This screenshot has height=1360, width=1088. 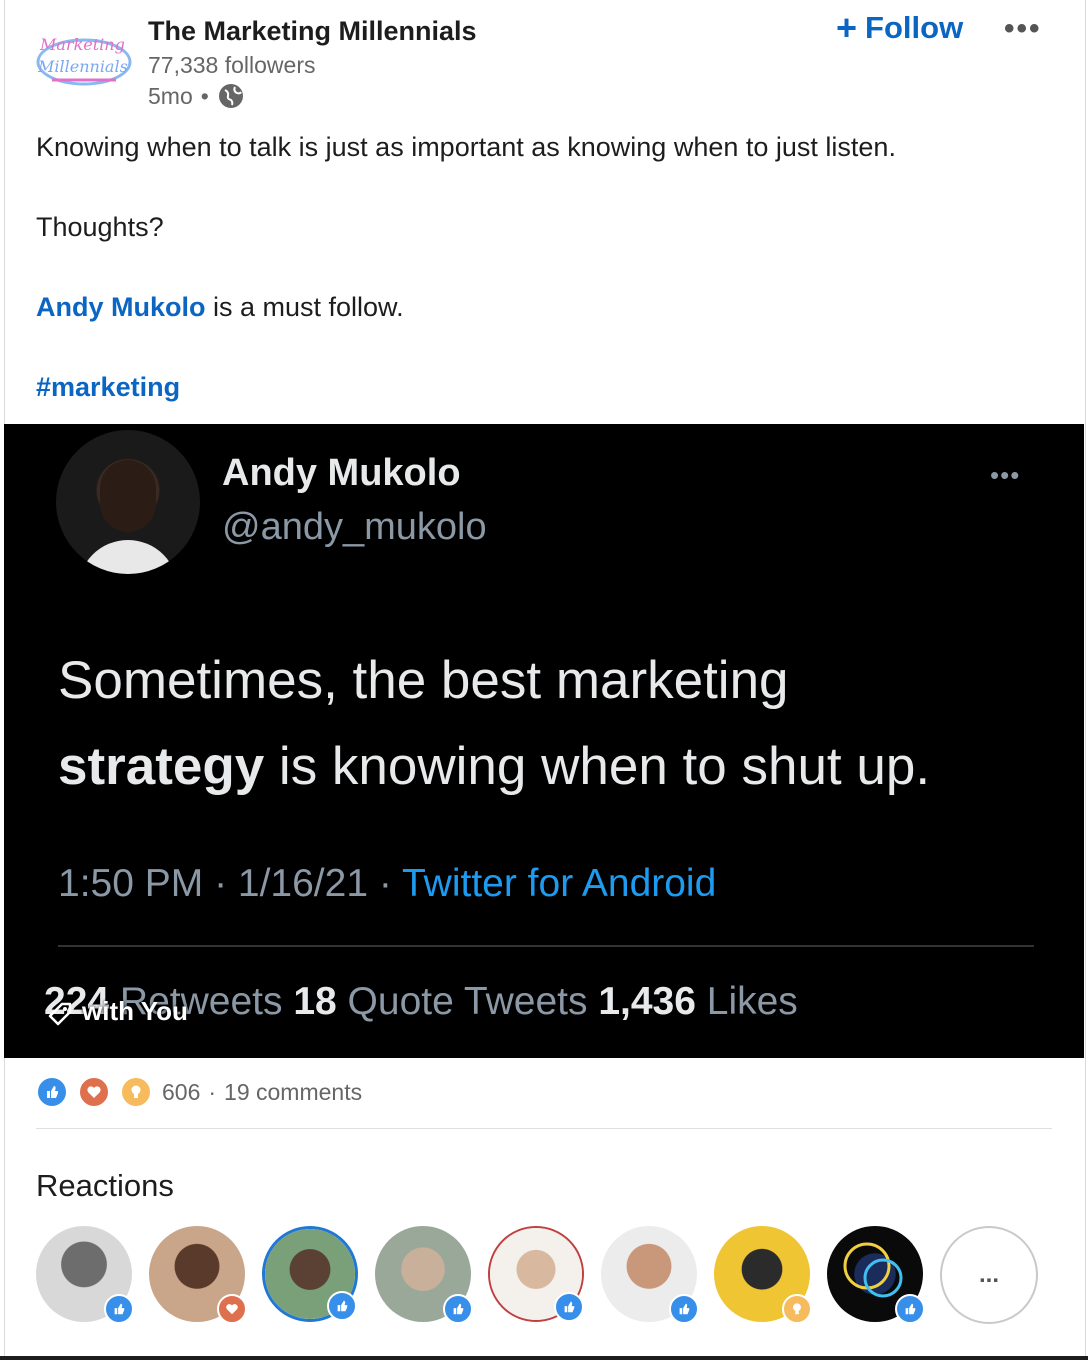 I want to click on tweet-text-bold: strategy, so click(x=161, y=766).